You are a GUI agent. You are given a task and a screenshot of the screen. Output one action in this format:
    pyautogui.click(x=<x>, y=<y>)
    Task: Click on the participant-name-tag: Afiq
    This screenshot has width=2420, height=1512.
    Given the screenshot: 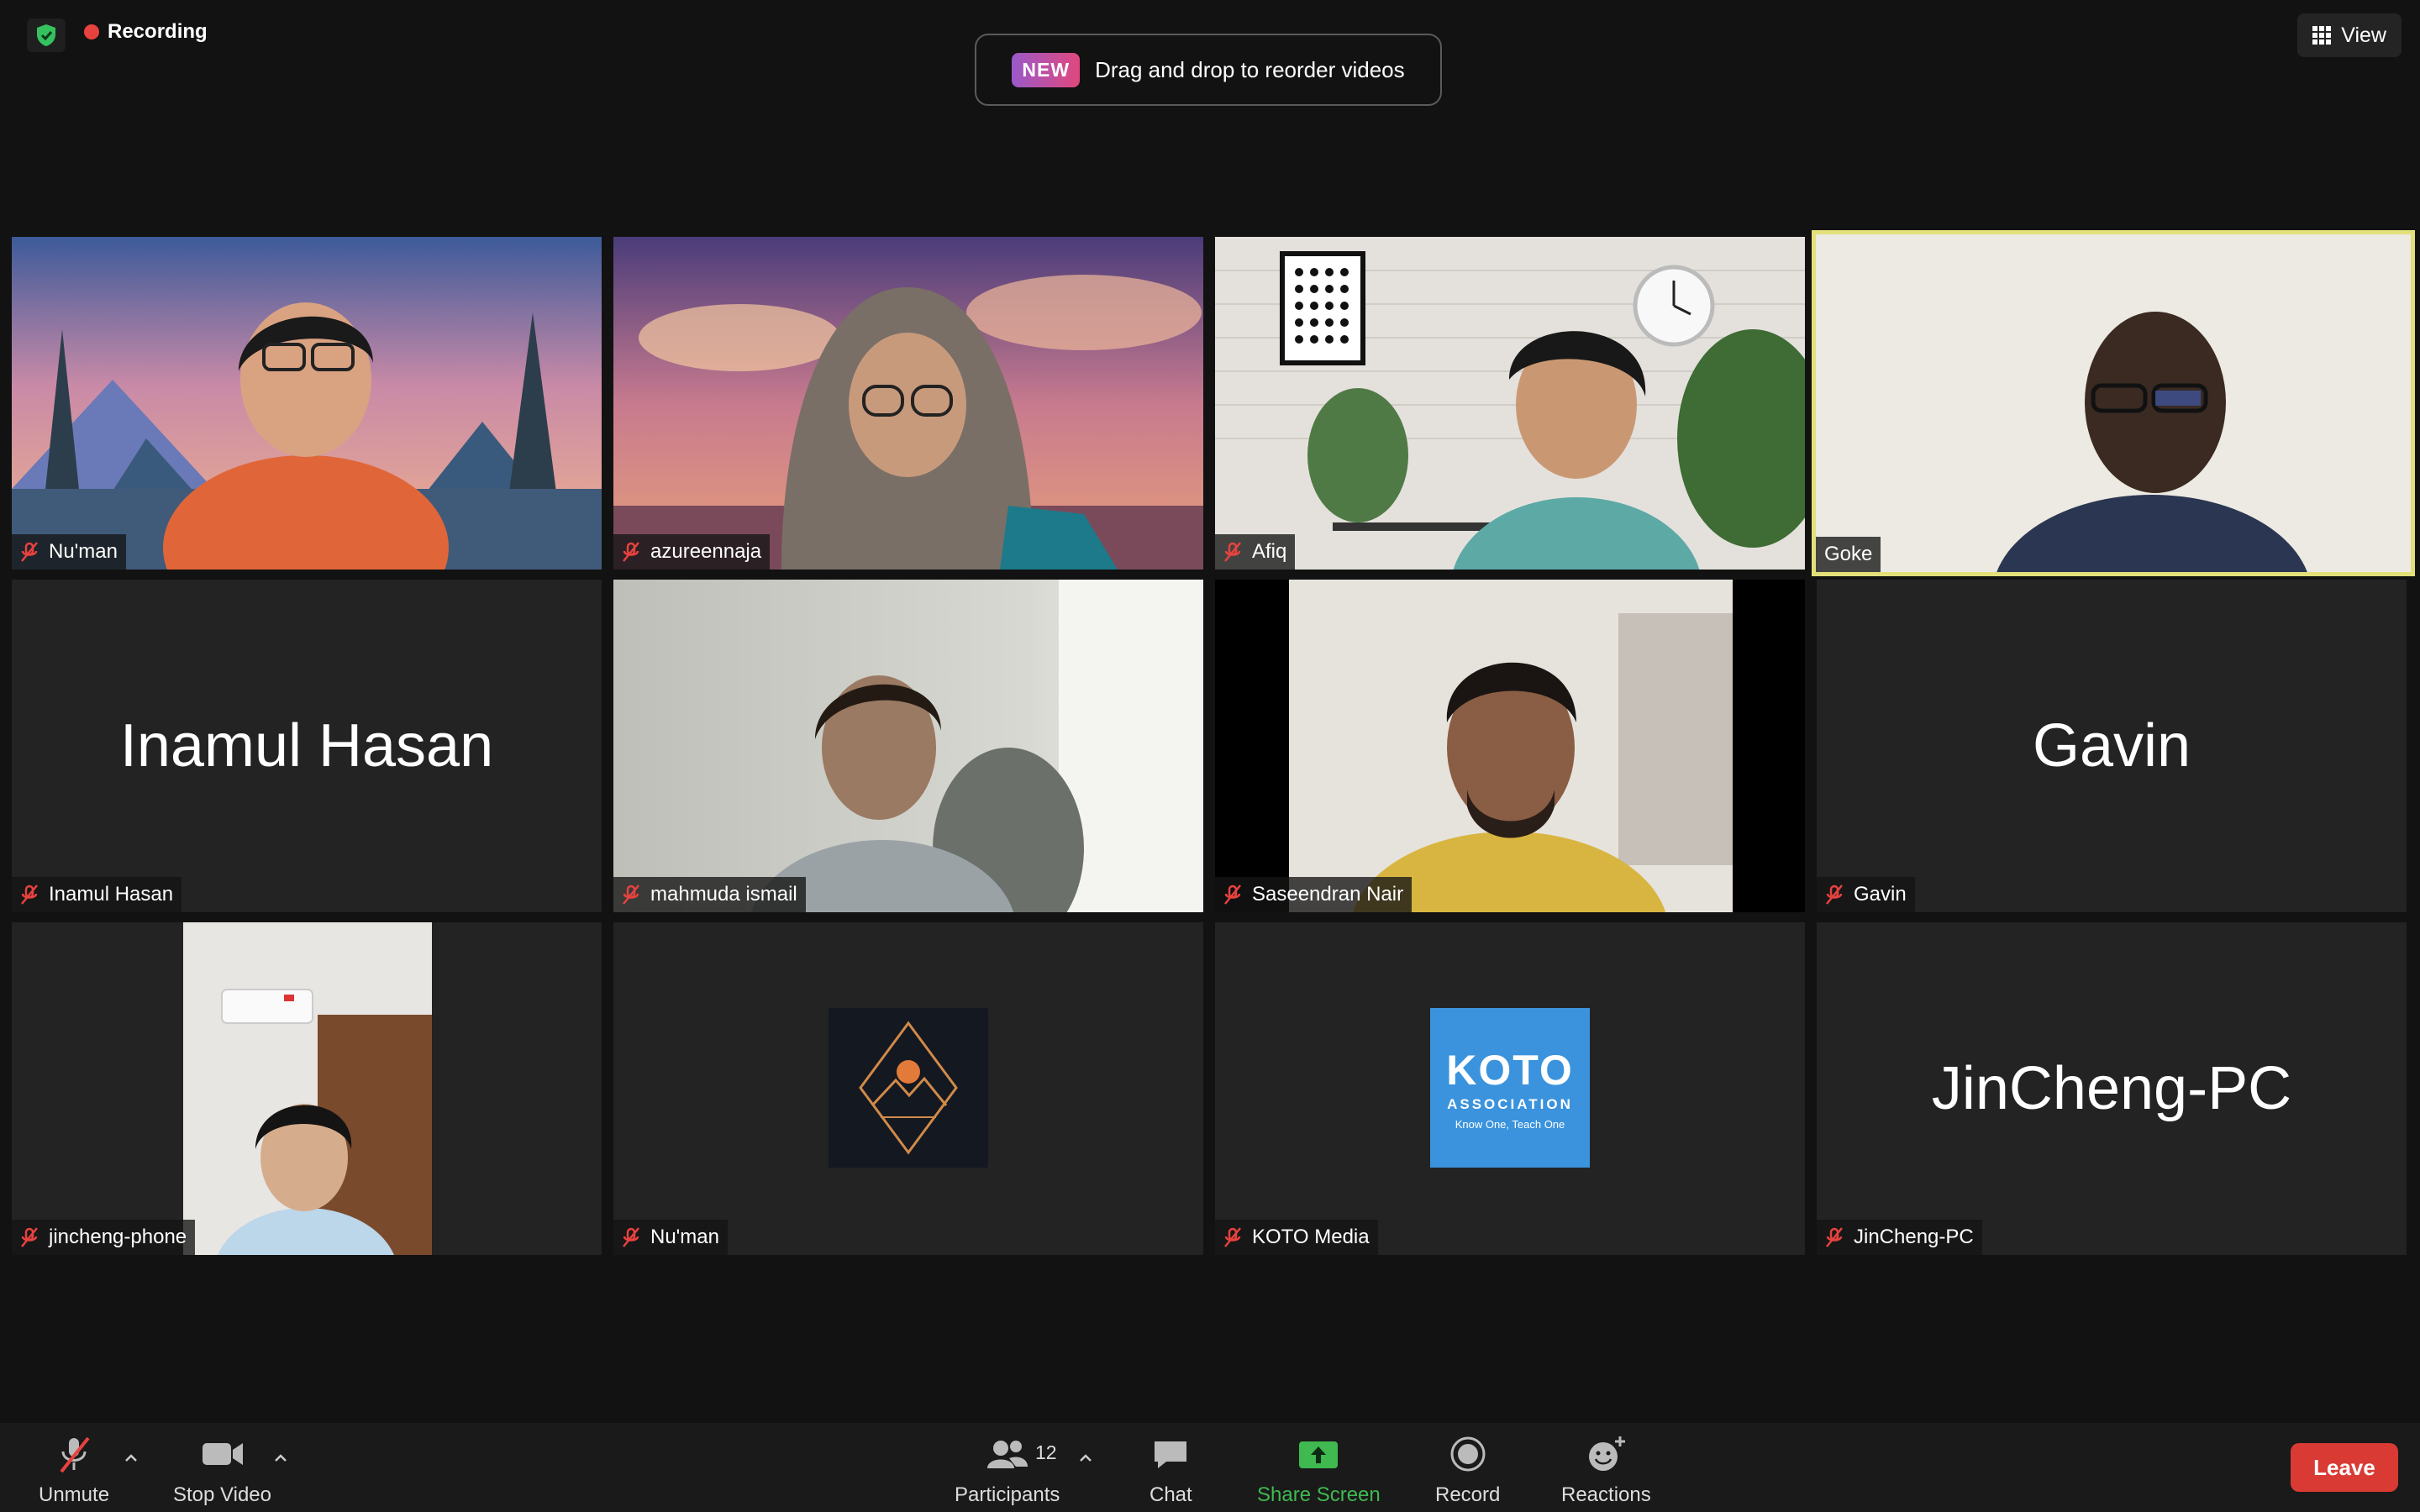 What is the action you would take?
    pyautogui.click(x=1255, y=552)
    